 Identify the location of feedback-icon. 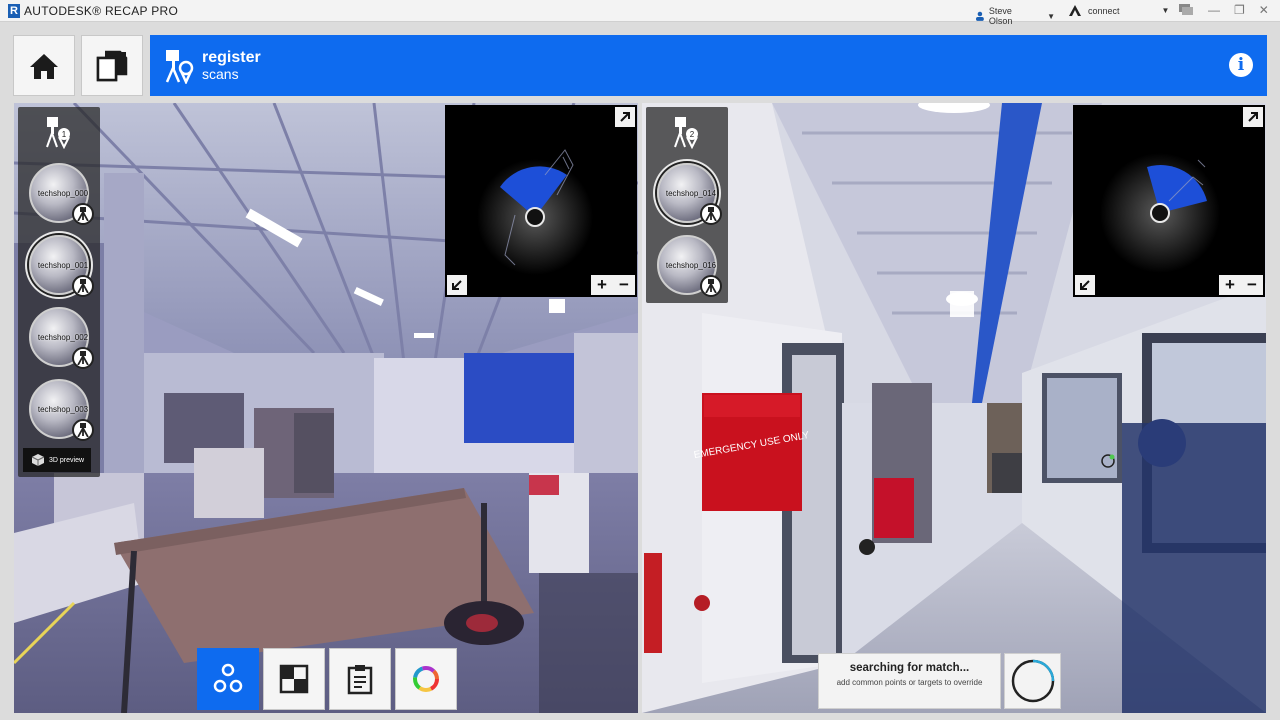
(1186, 9).